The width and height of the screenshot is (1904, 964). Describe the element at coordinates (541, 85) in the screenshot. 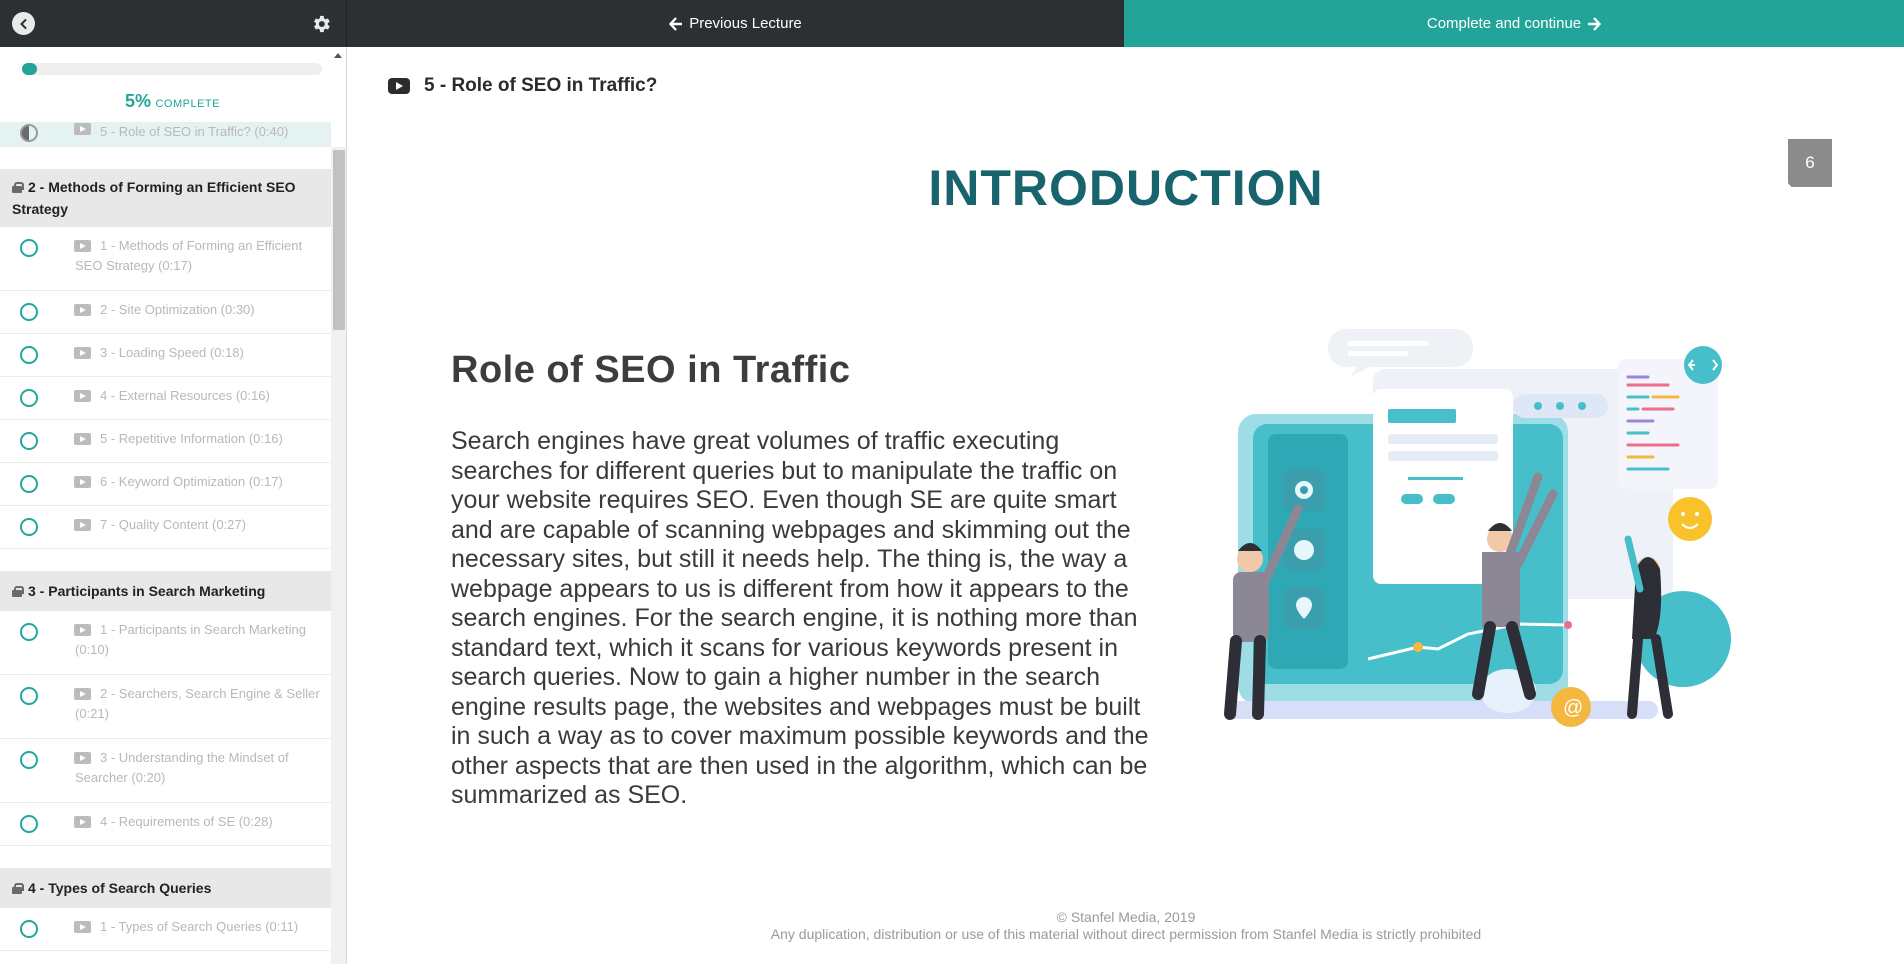

I see `lecture-title: 5 - Role of SEO in Traffic?` at that location.